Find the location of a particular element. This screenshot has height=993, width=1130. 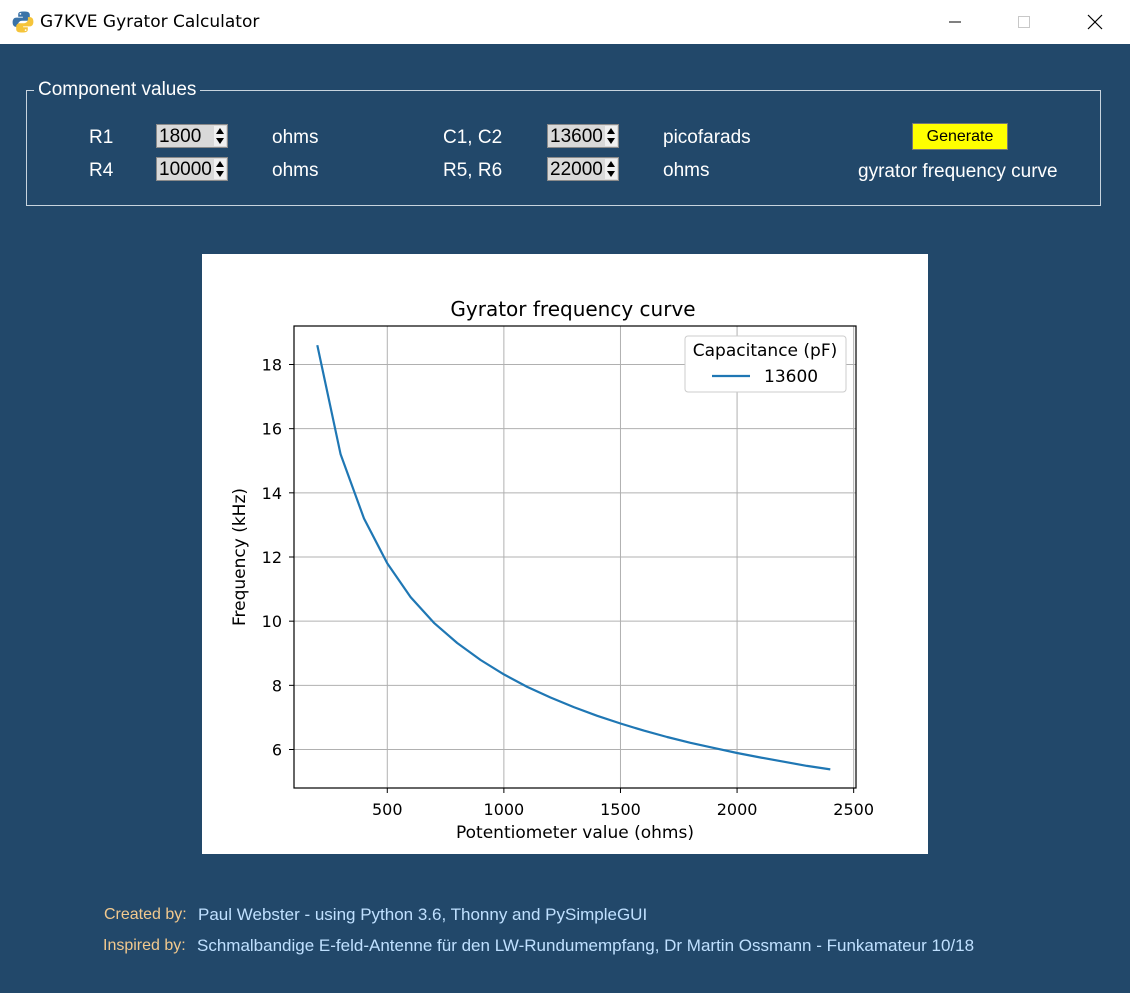

y-tick-label: 18 is located at coordinates (272, 365).